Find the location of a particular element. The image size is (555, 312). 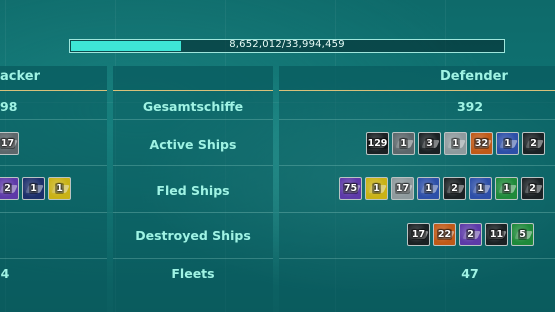

ship-stack-tile: 75 is located at coordinates (350, 188).